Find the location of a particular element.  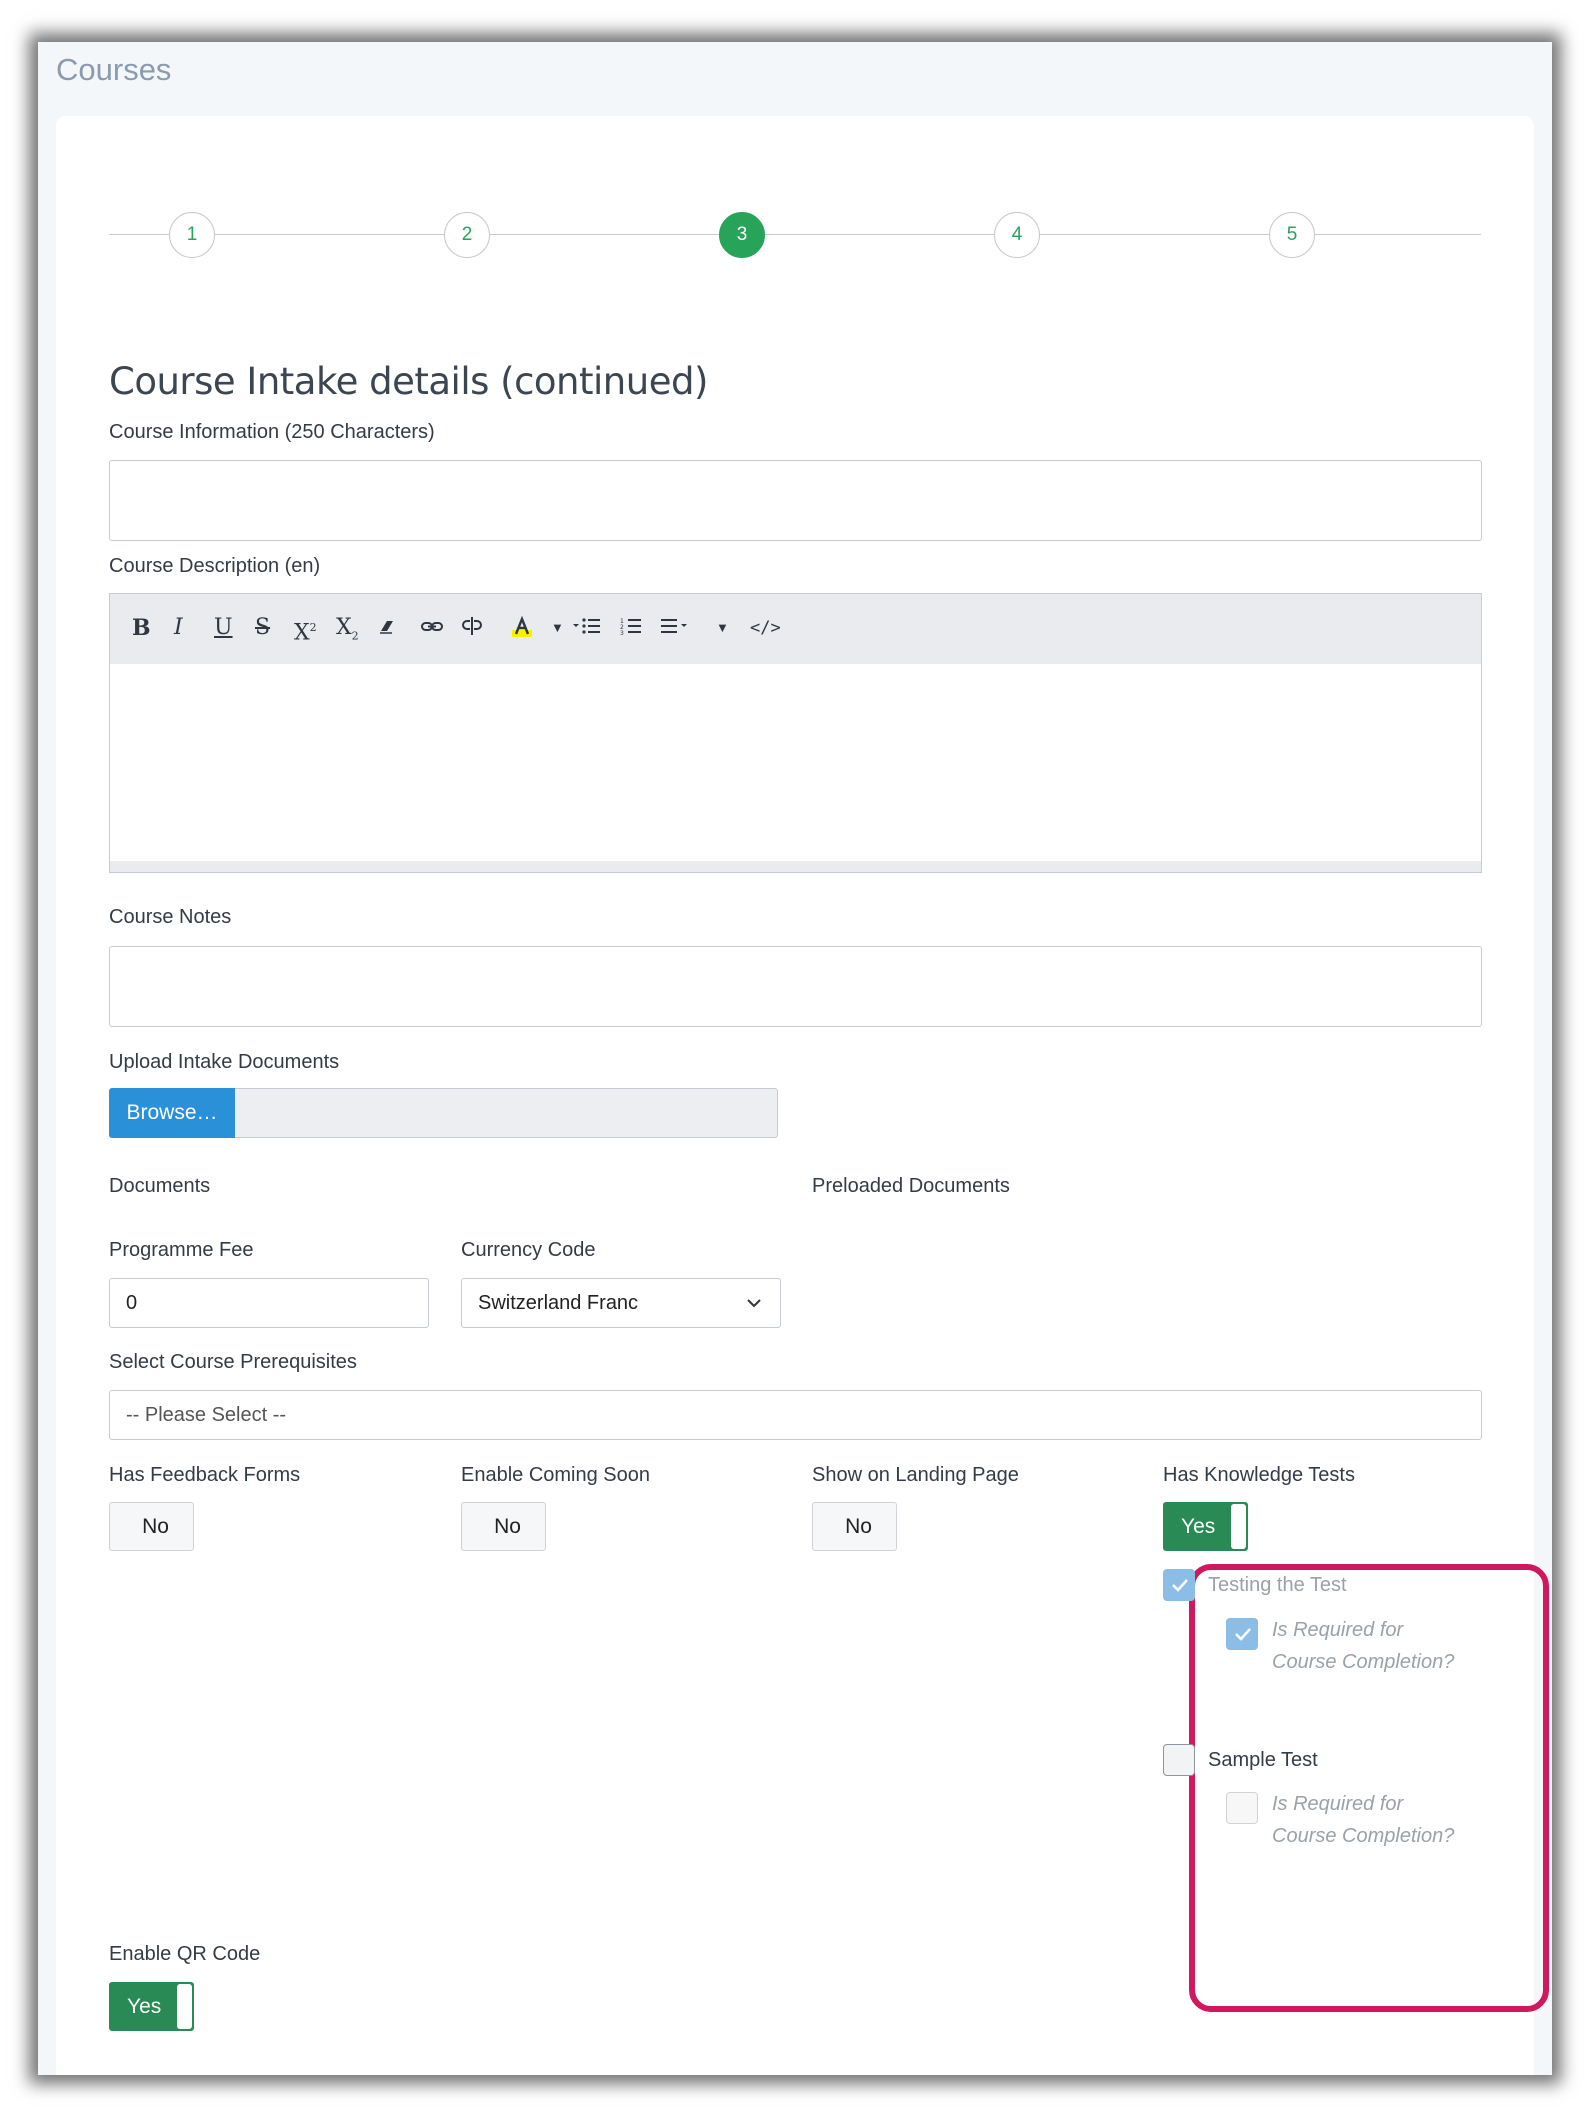

chevron-down-icon is located at coordinates (754, 1303).